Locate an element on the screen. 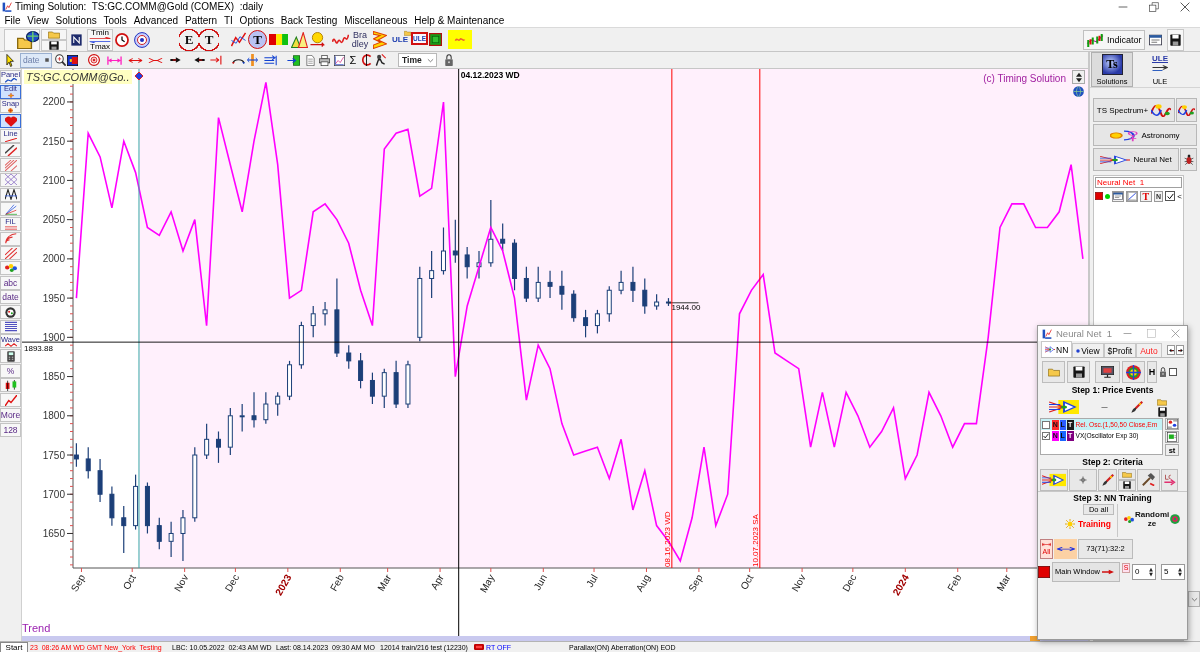 The height and width of the screenshot is (652, 1200). chart-button is located at coordinates (1132, 196).